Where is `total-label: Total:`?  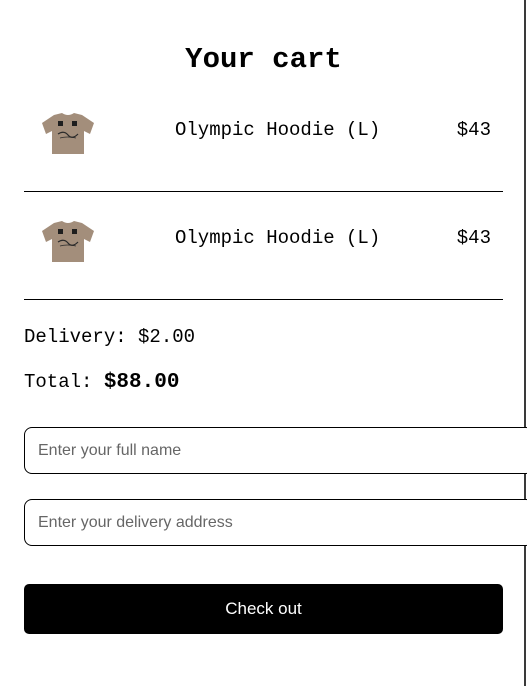
total-label: Total: is located at coordinates (58, 382).